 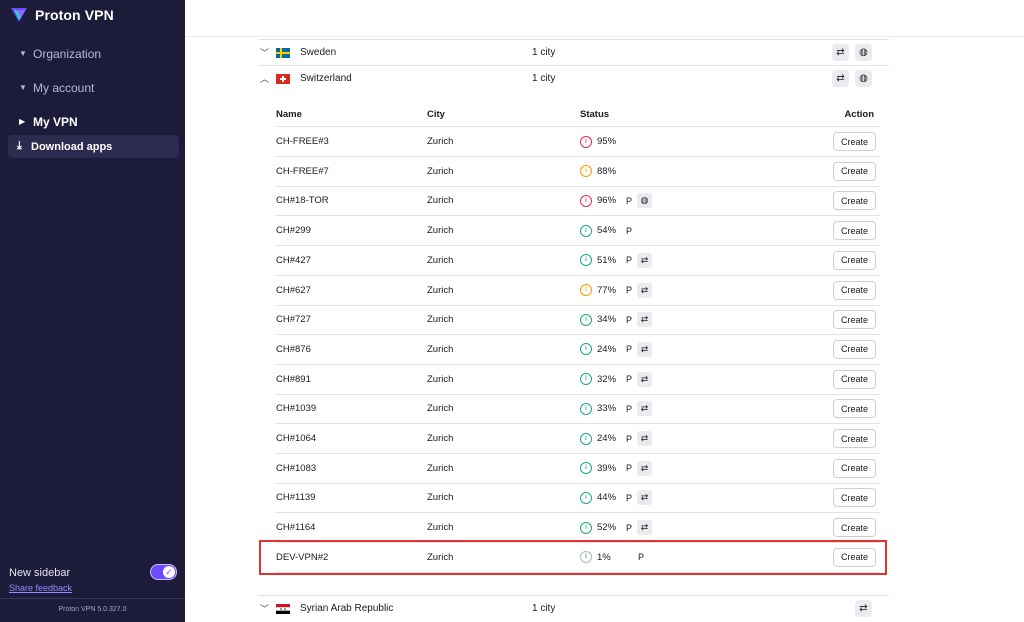 What do you see at coordinates (293, 320) in the screenshot?
I see `server-name: CH#727` at bounding box center [293, 320].